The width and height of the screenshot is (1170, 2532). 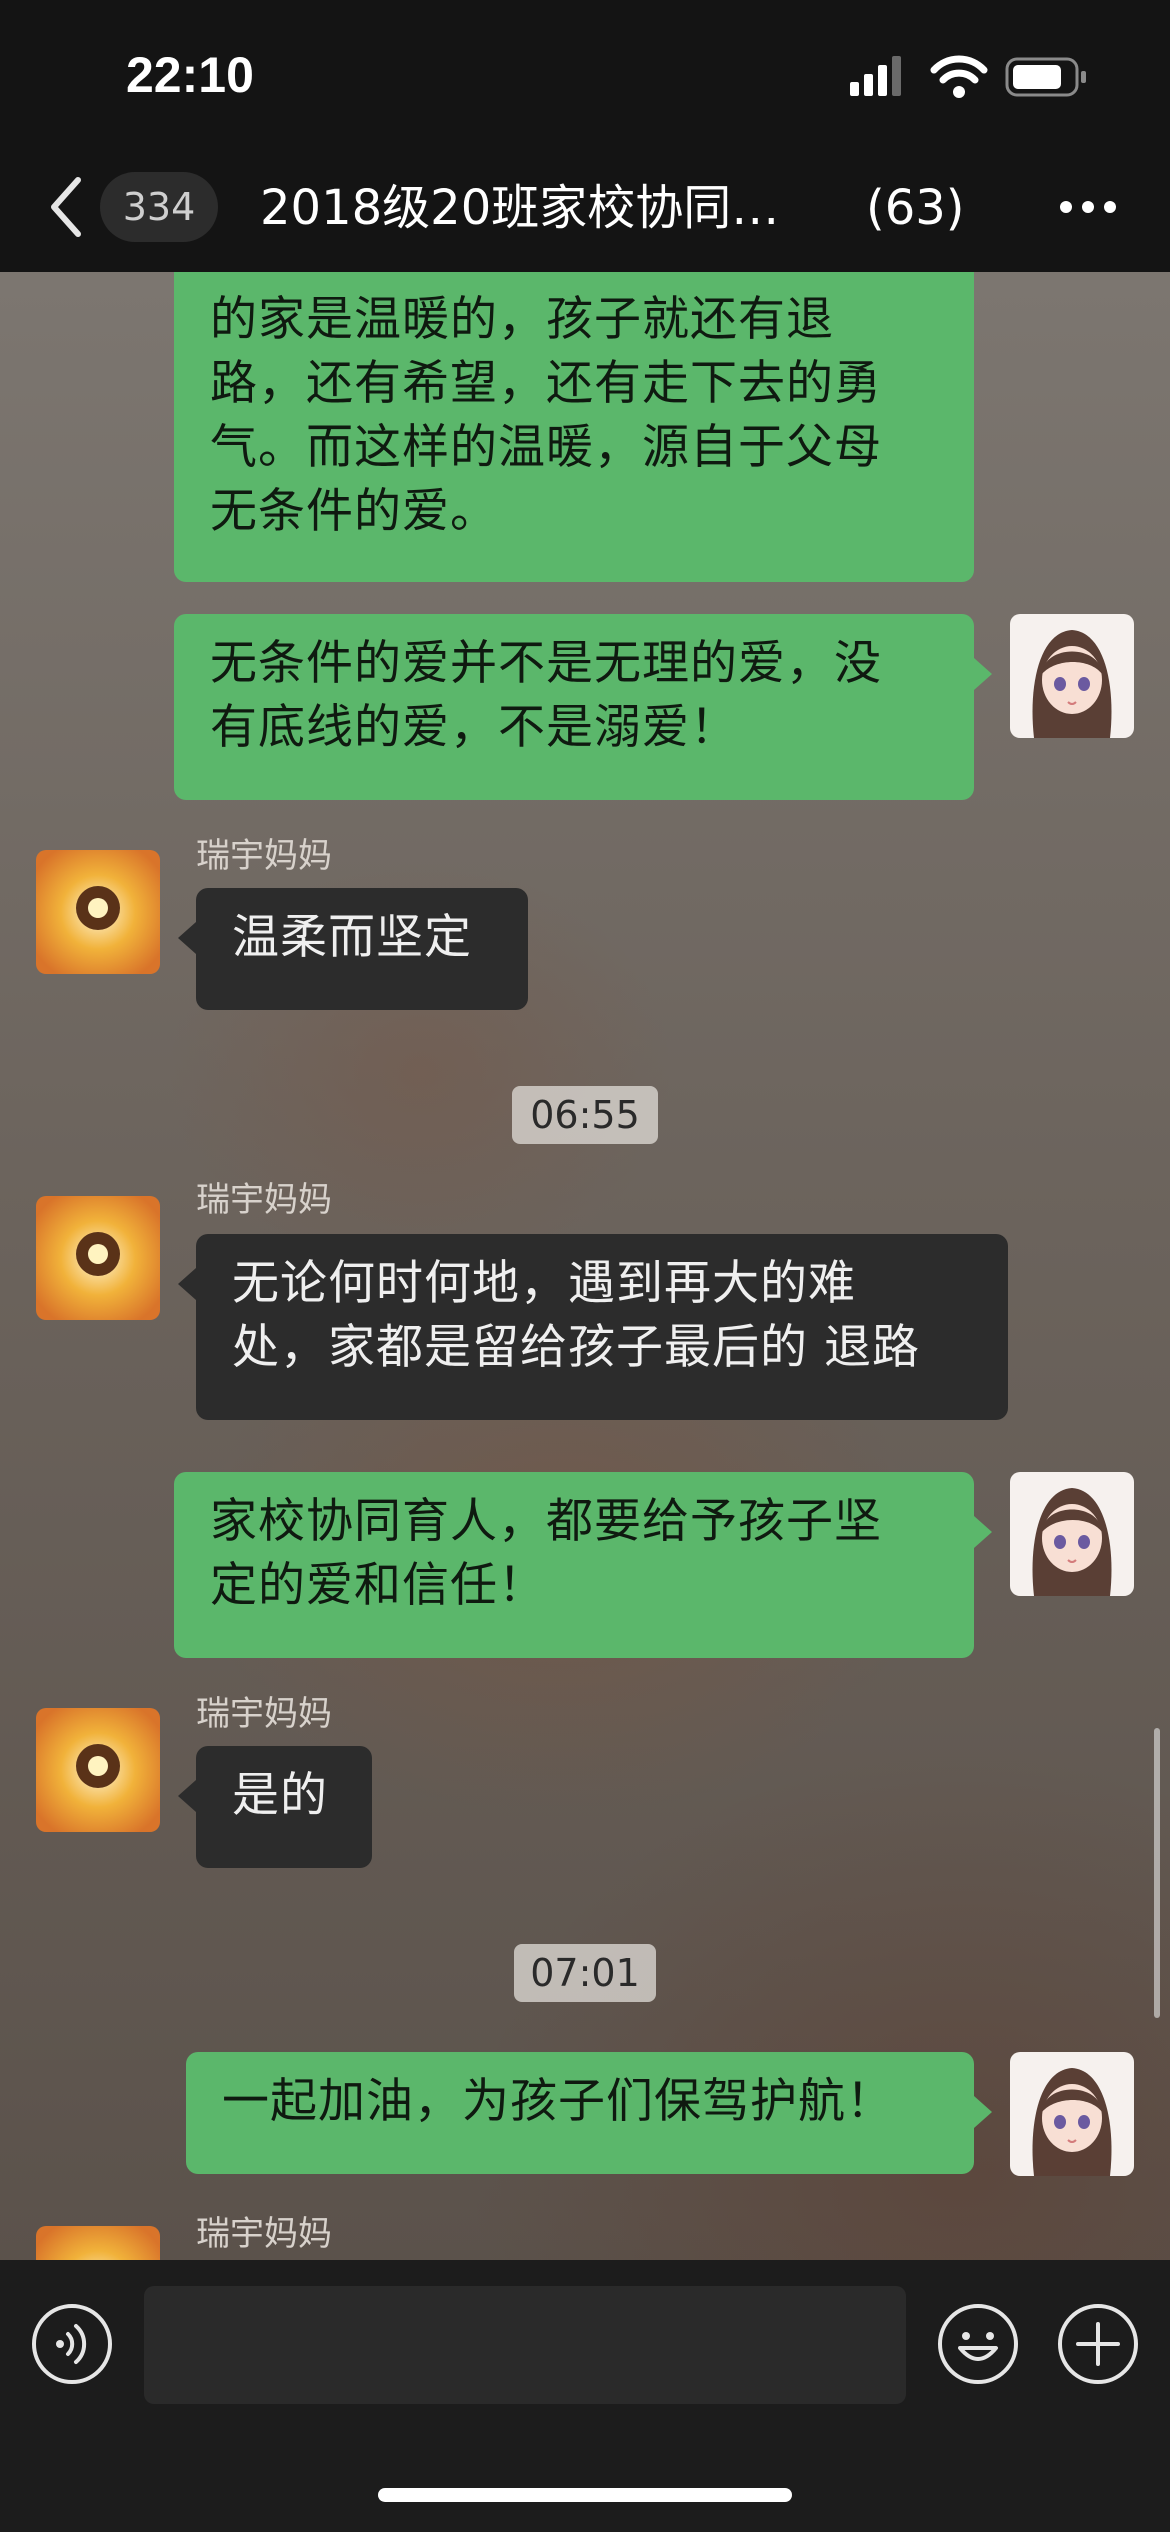 I want to click on message-line: 的家是温暖的，孩子就还有退, so click(x=522, y=319).